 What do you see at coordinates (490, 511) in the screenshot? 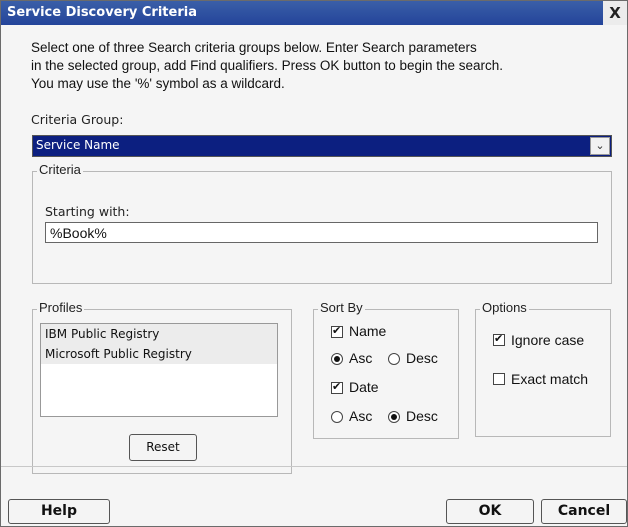
I see `ok-button: OK` at bounding box center [490, 511].